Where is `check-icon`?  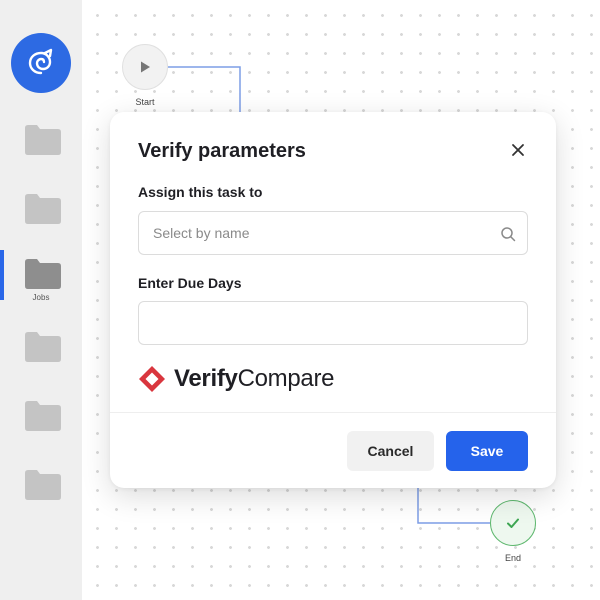
check-icon is located at coordinates (513, 523).